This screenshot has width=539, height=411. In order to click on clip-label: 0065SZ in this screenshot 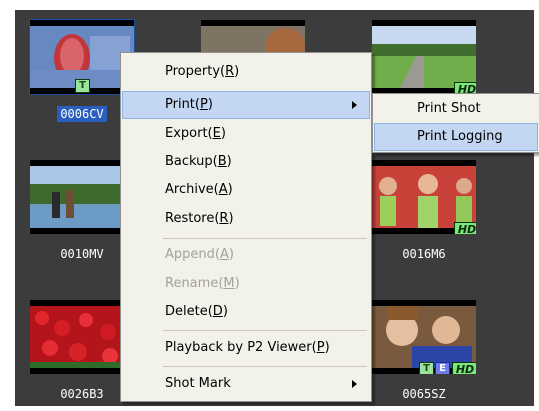, I will do `click(424, 394)`.